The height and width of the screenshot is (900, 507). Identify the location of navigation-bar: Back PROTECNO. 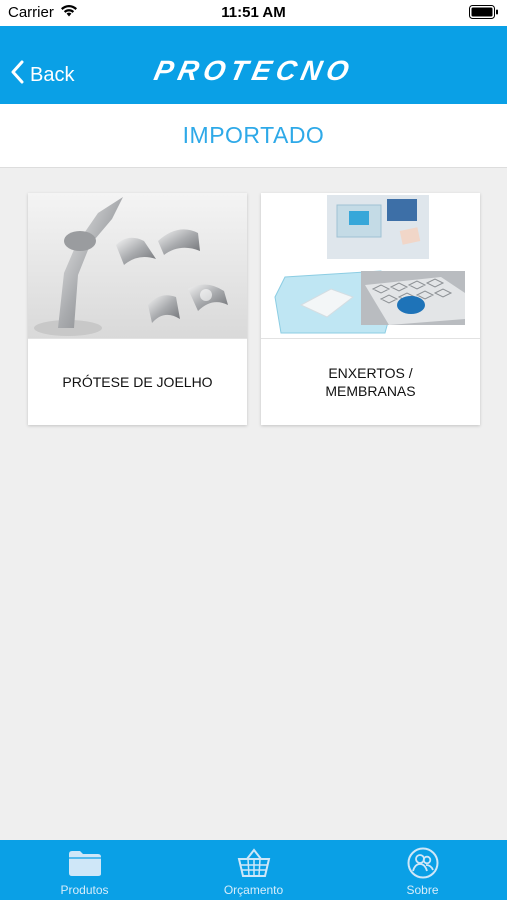
(253, 65).